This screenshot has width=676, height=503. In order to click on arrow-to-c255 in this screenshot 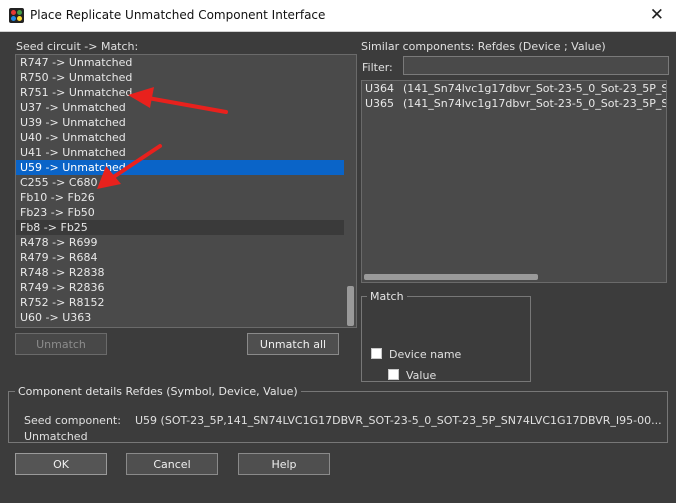, I will do `click(129, 166)`.